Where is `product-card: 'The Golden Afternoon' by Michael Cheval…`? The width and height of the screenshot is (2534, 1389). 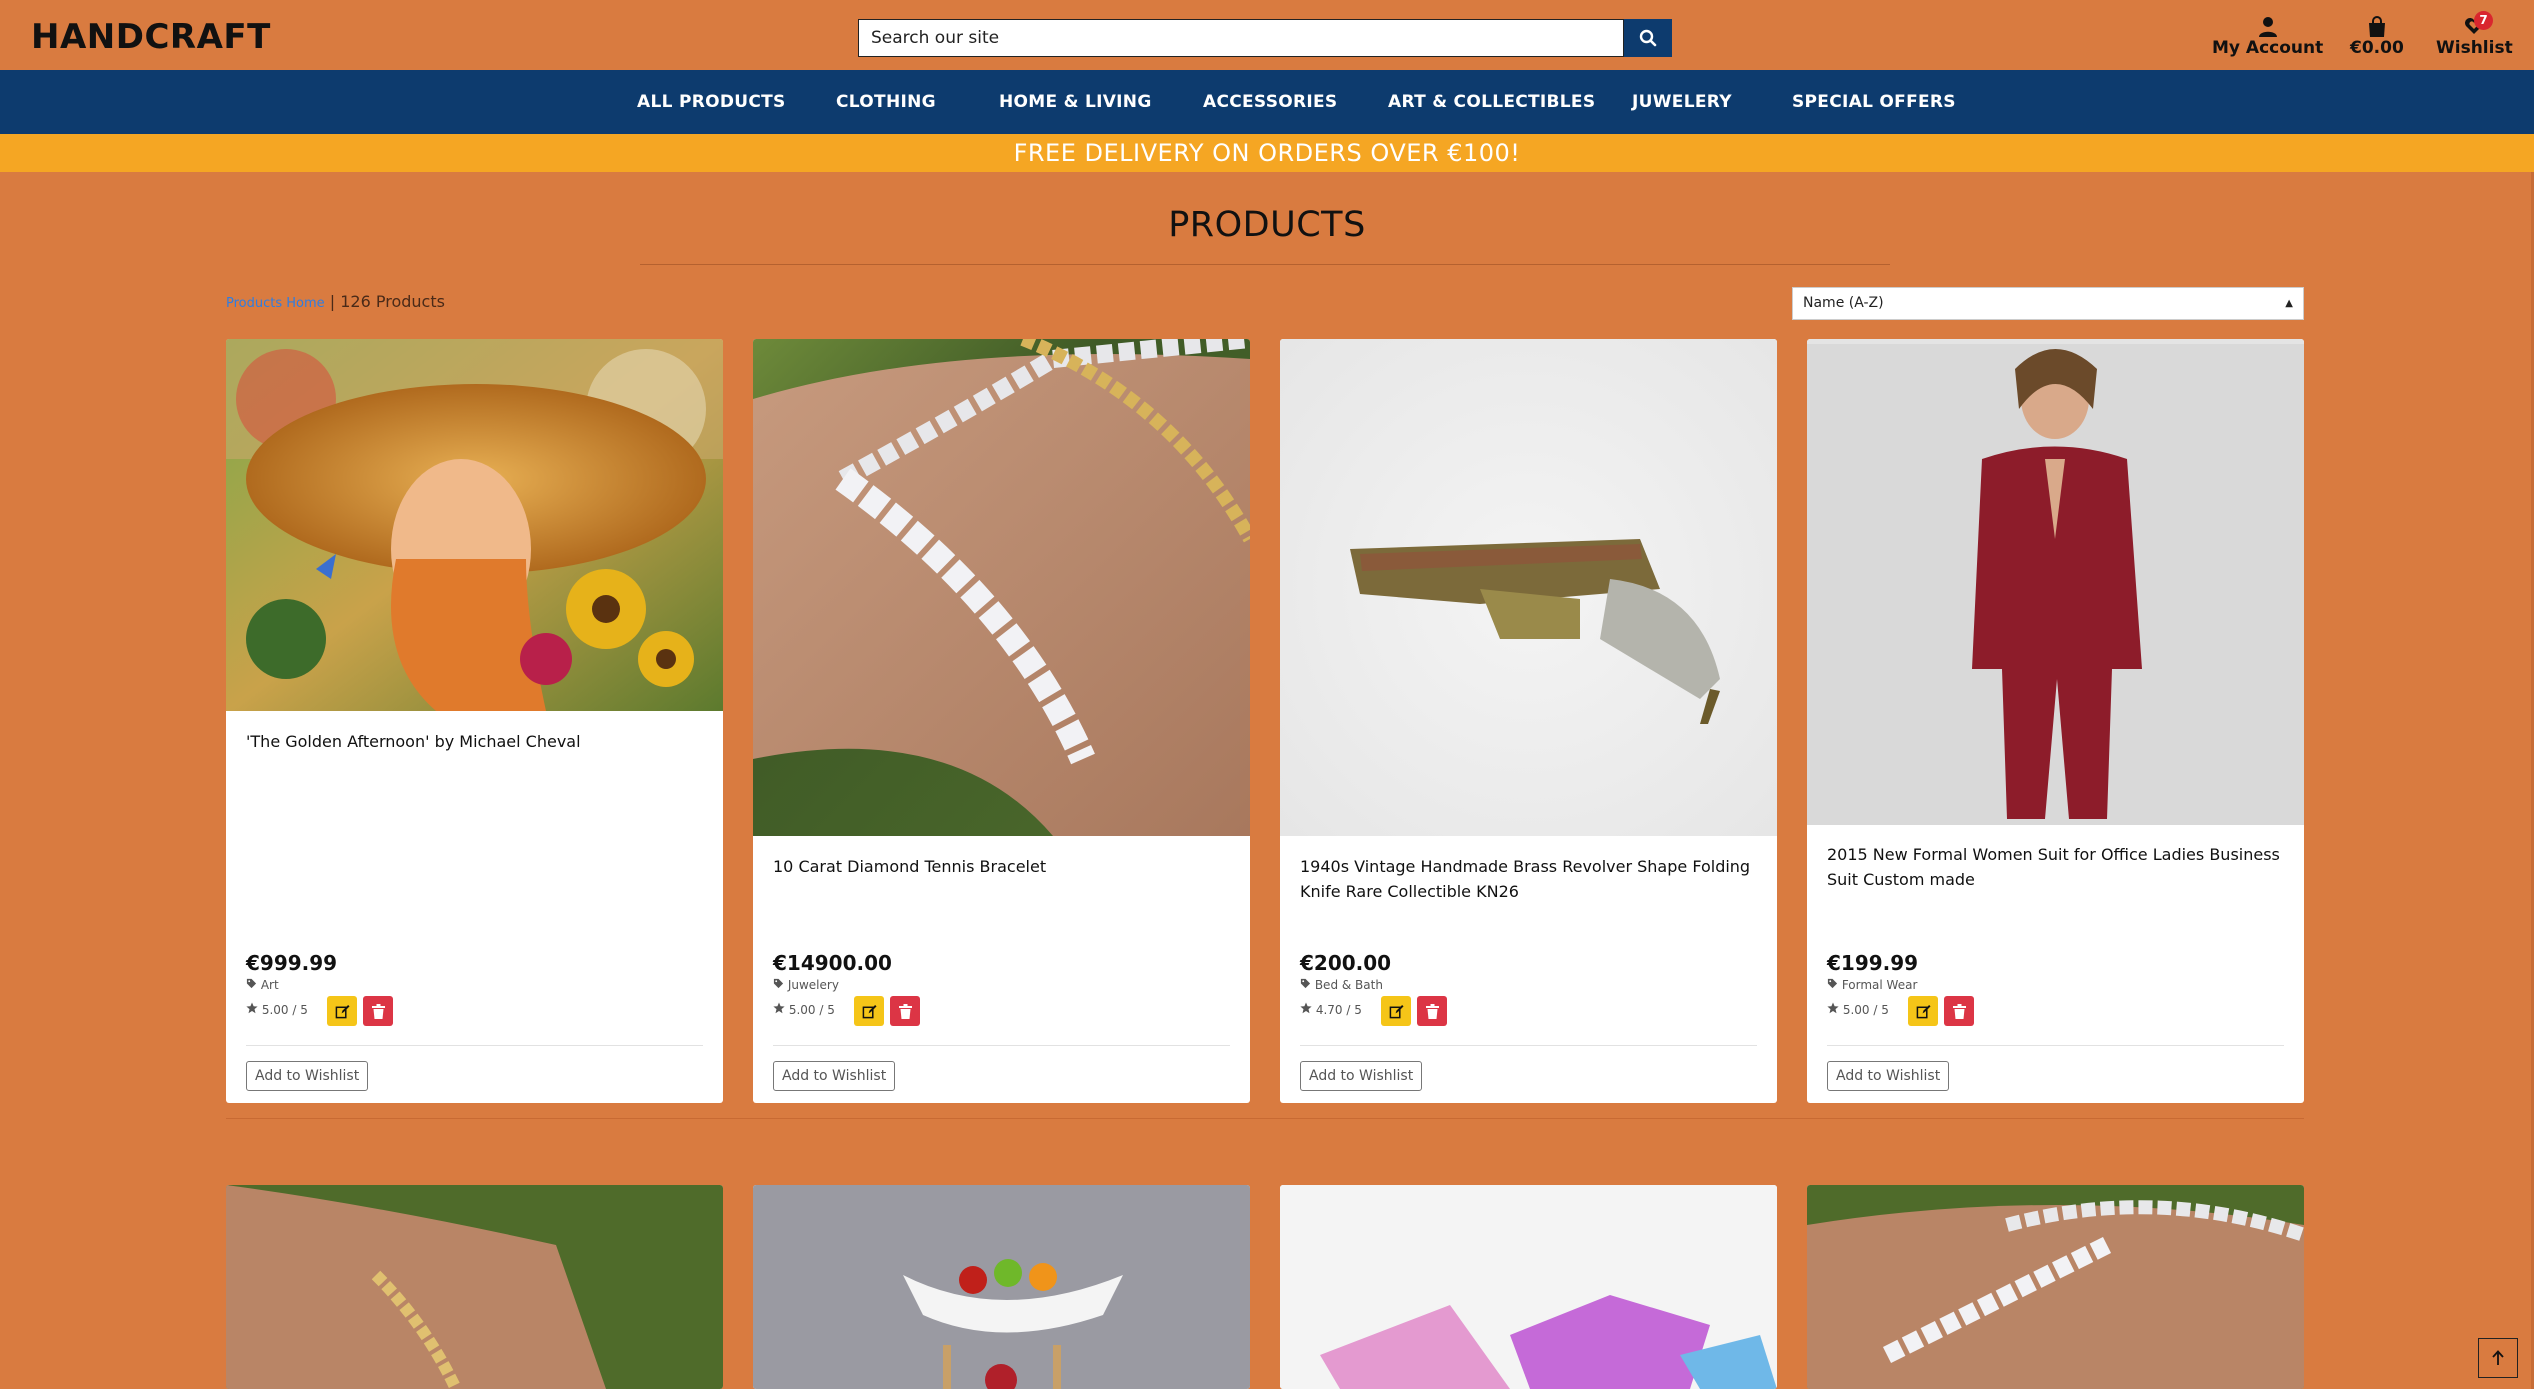
product-card: 'The Golden Afternoon' by Michael Cheval… is located at coordinates (474, 721).